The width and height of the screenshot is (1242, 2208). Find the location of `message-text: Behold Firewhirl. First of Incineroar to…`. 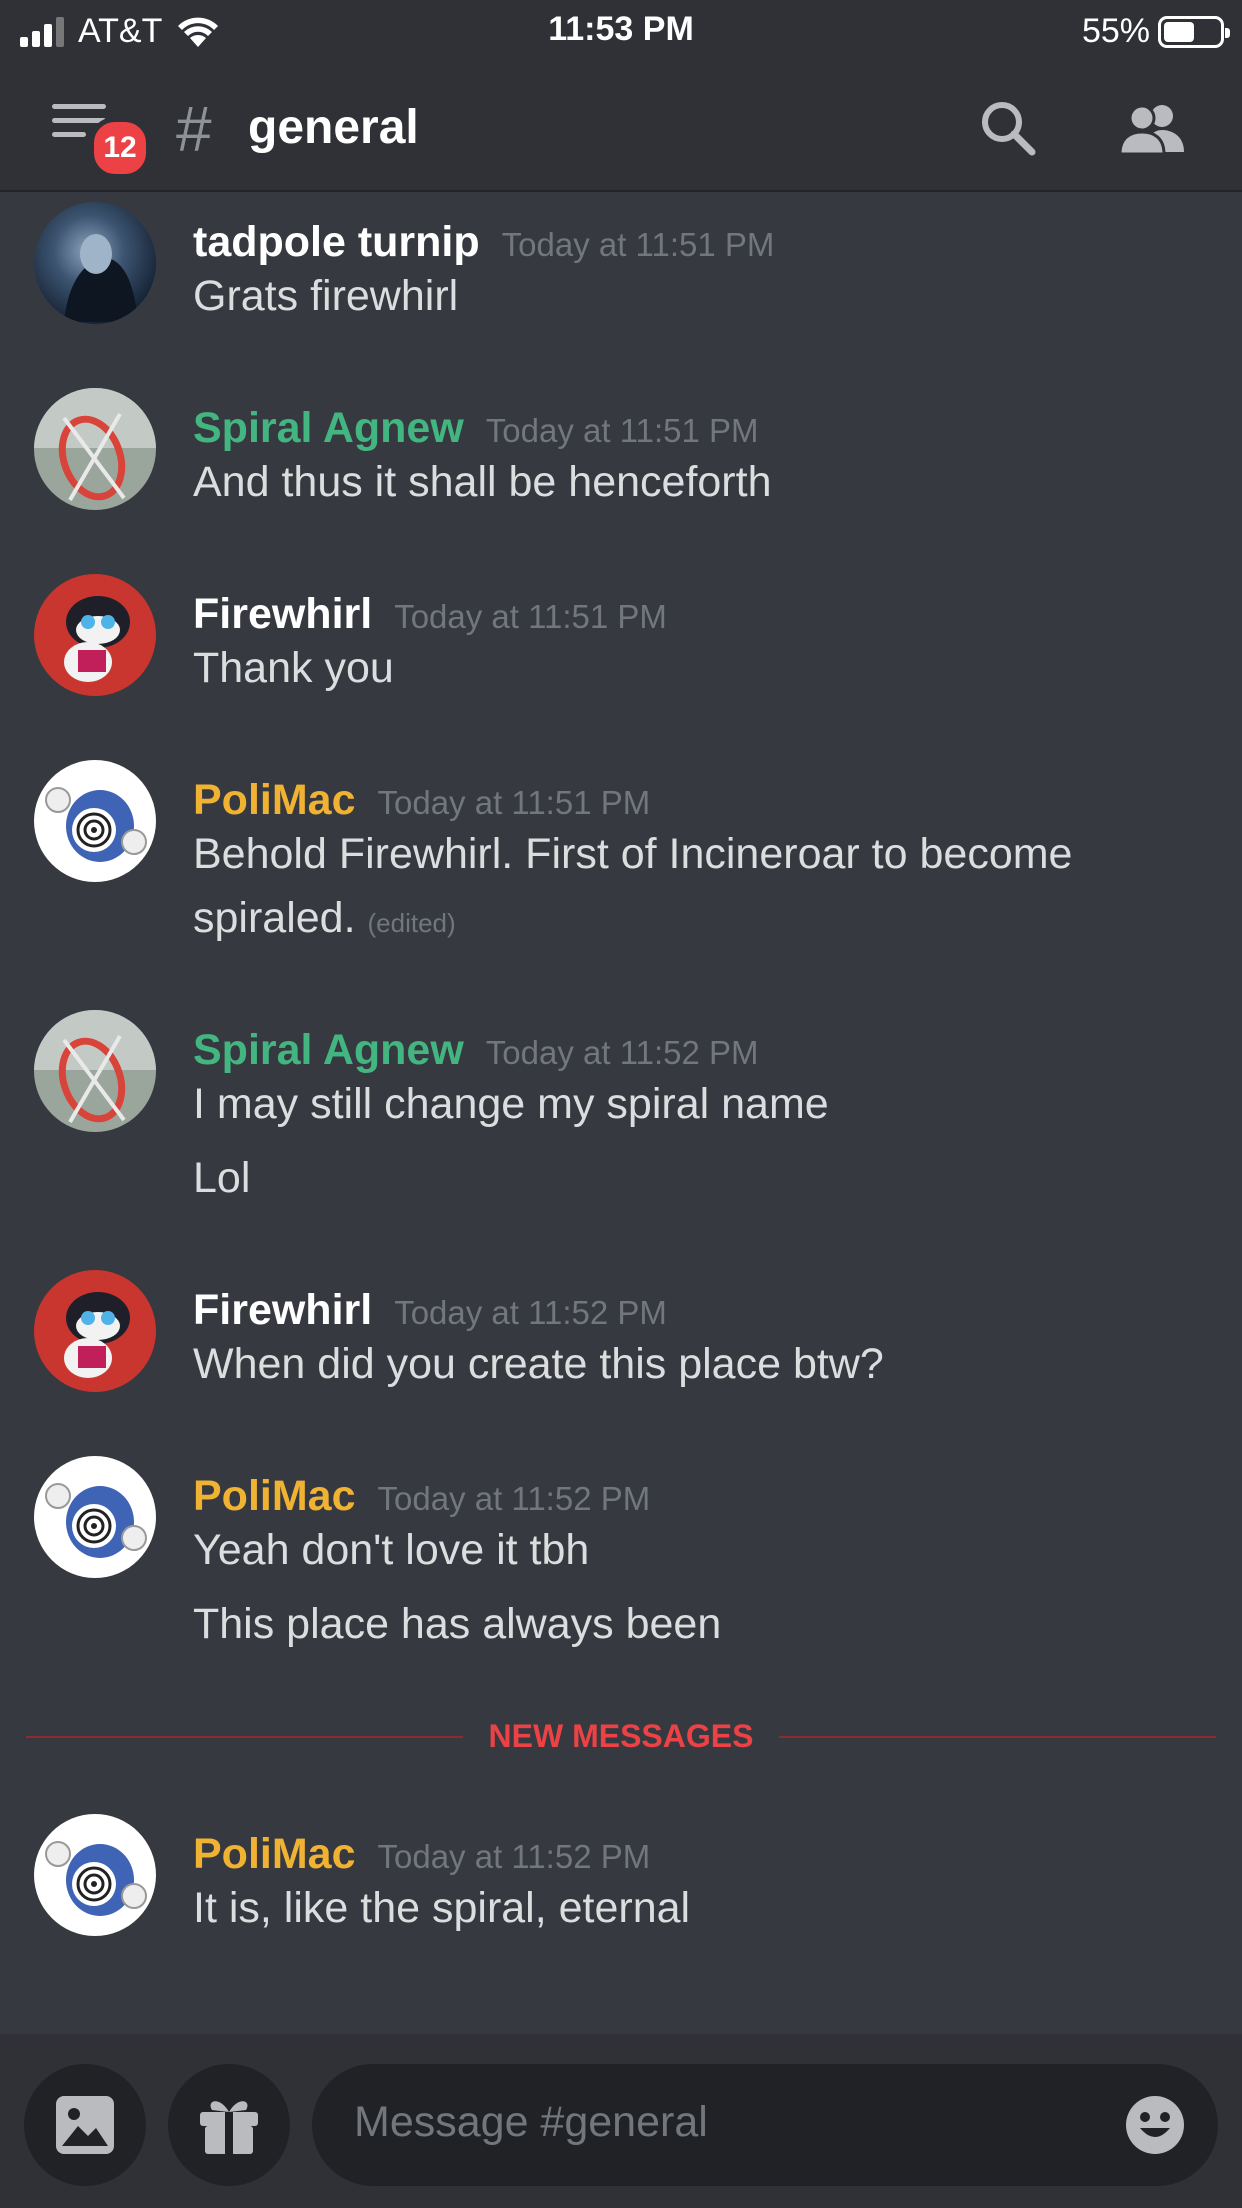

message-text: Behold Firewhirl. First of Incineroar to… is located at coordinates (633, 854).